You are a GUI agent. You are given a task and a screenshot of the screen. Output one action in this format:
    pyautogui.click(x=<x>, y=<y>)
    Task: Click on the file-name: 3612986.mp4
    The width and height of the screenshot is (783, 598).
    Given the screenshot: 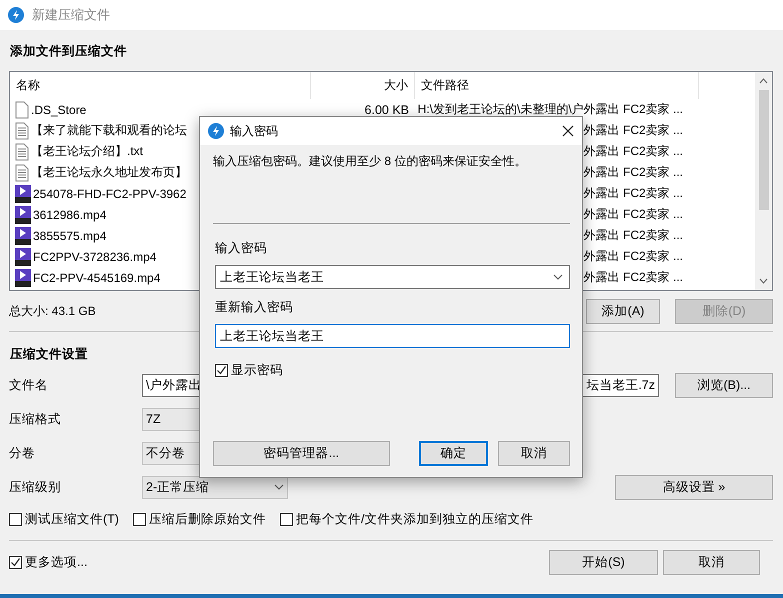 What is the action you would take?
    pyautogui.click(x=69, y=215)
    